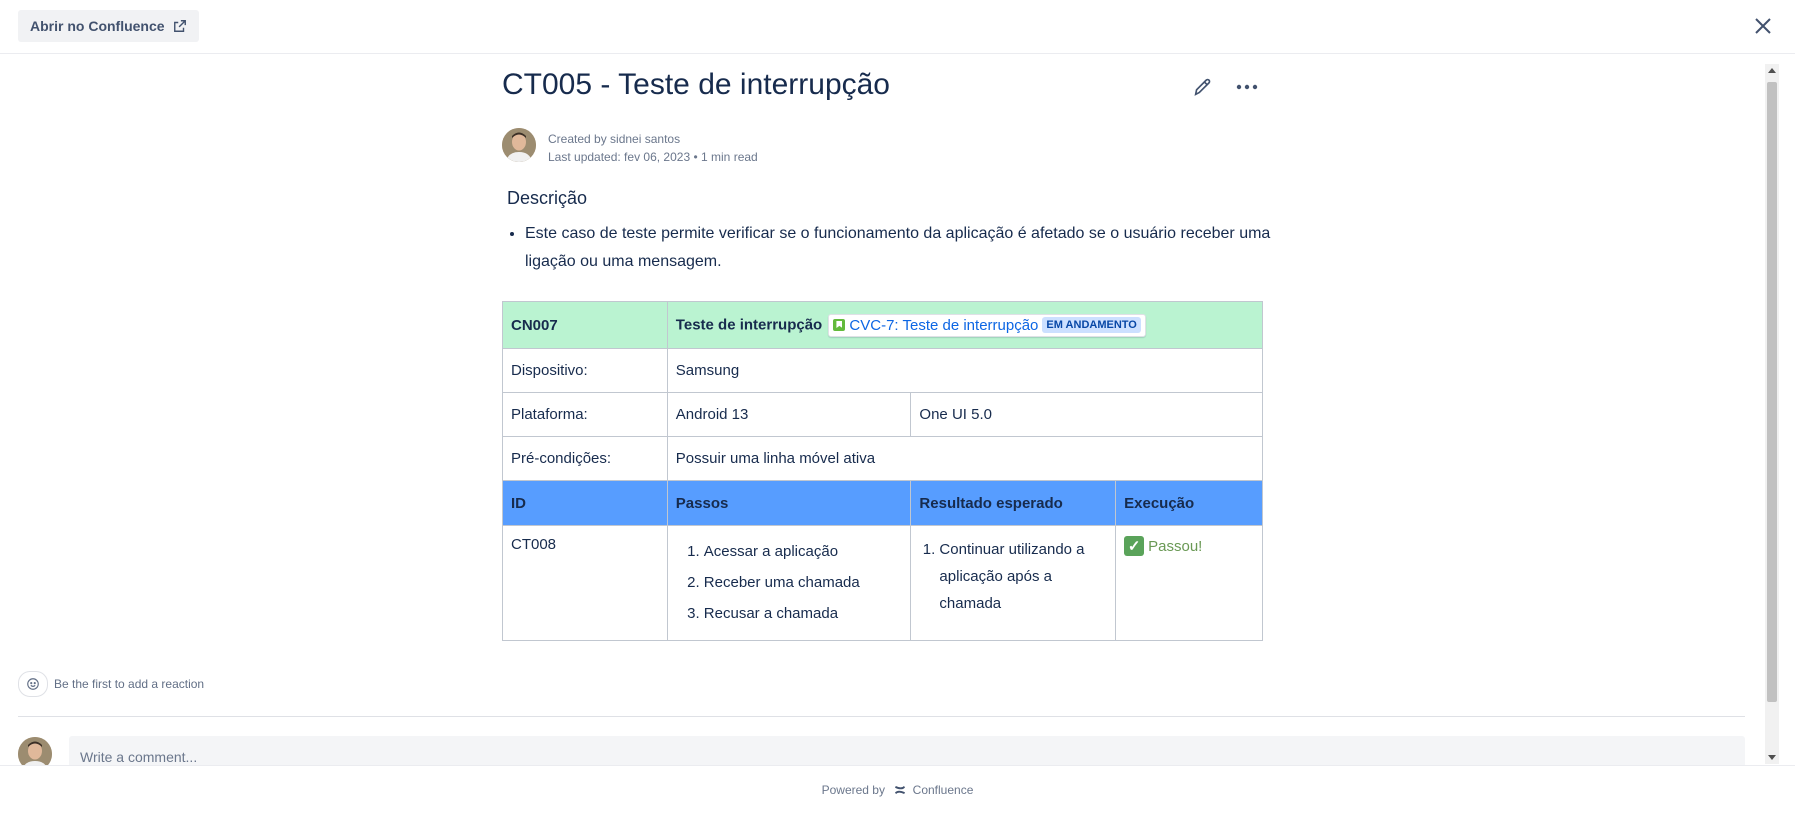 The image size is (1795, 814). Describe the element at coordinates (585, 414) in the screenshot. I see `platform-label: Plataforma:` at that location.